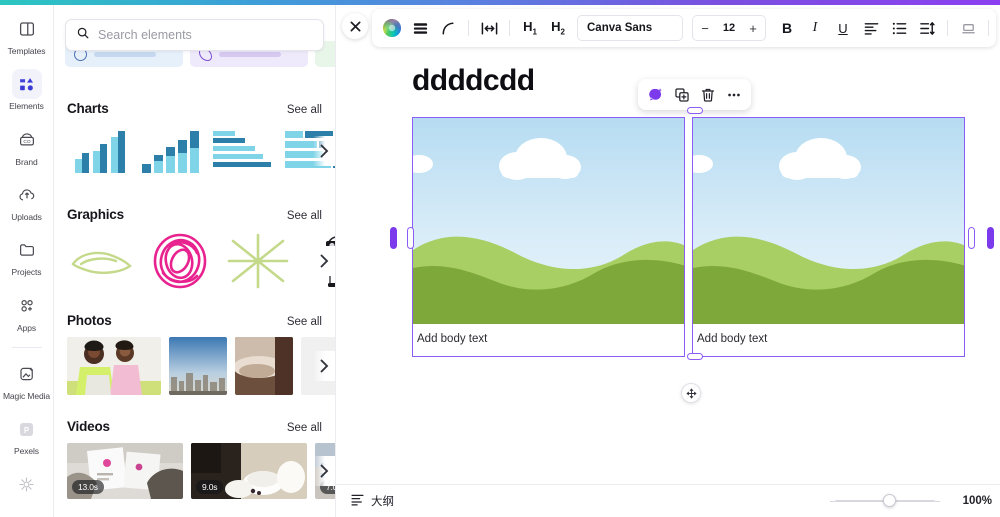 This screenshot has height=517, width=1000. Describe the element at coordinates (194, 35) in the screenshot. I see `search-input: Search elements` at that location.